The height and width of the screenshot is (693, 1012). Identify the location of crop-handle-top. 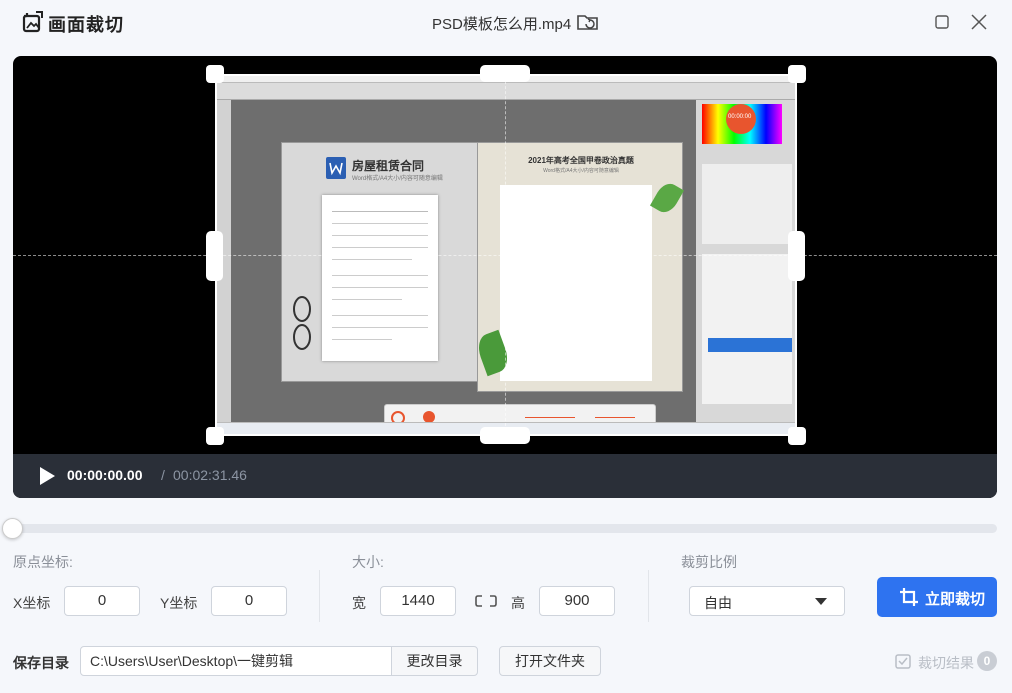
(505, 73).